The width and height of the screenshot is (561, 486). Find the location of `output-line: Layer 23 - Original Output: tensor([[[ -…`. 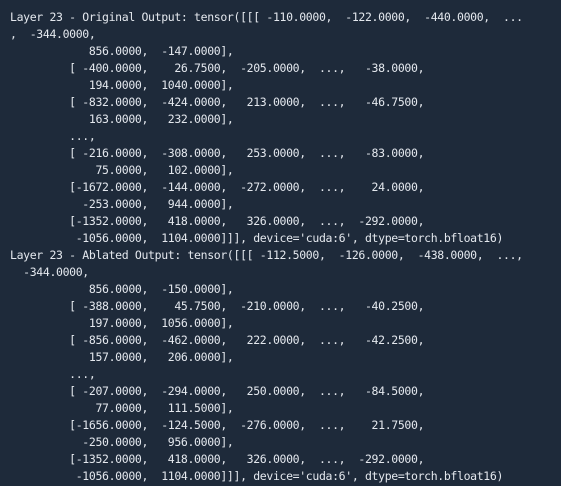

output-line: Layer 23 - Original Output: tensor([[[ -… is located at coordinates (266, 17).